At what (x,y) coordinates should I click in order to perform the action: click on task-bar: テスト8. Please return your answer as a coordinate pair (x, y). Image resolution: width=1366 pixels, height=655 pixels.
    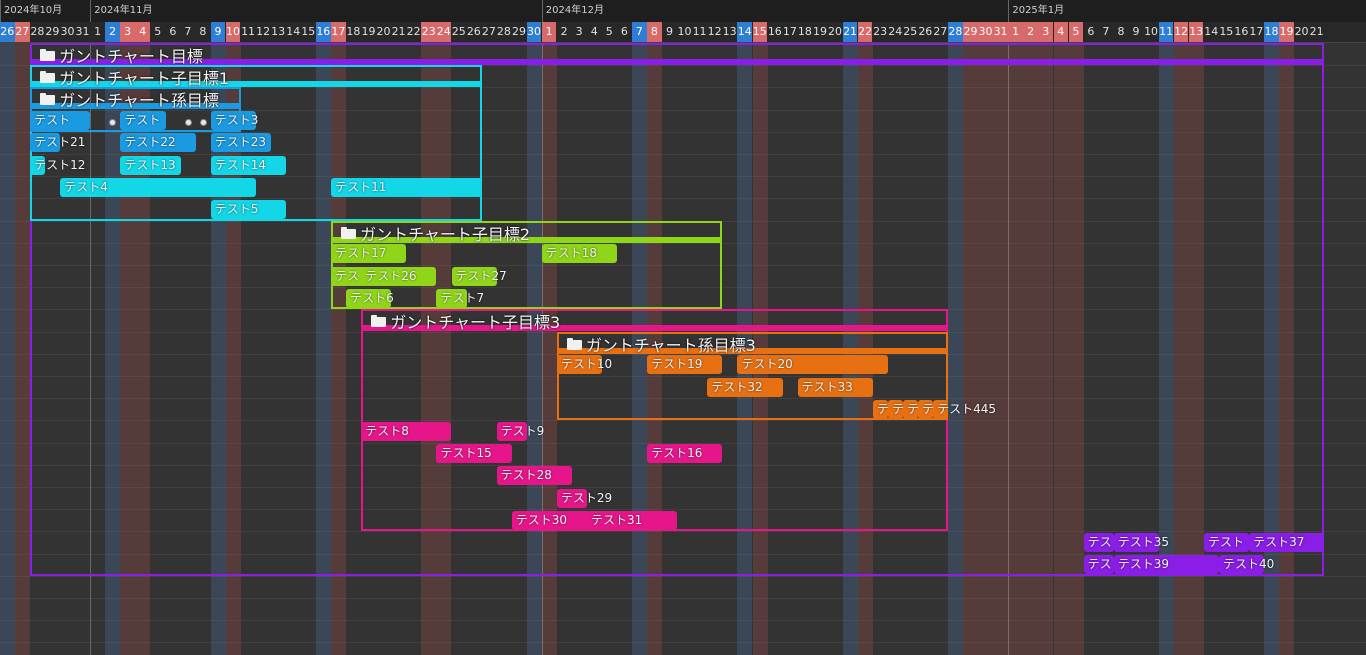
    Looking at the image, I should click on (406, 431).